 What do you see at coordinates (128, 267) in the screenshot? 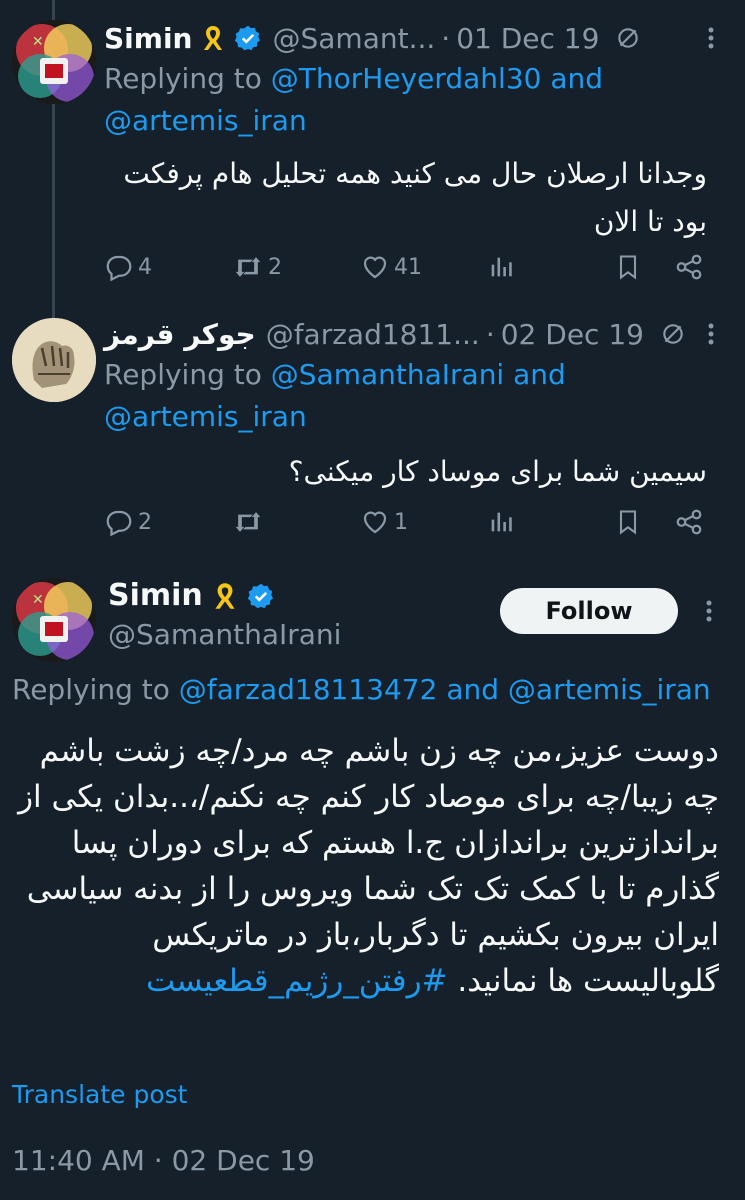
I see `reply-button: 4` at bounding box center [128, 267].